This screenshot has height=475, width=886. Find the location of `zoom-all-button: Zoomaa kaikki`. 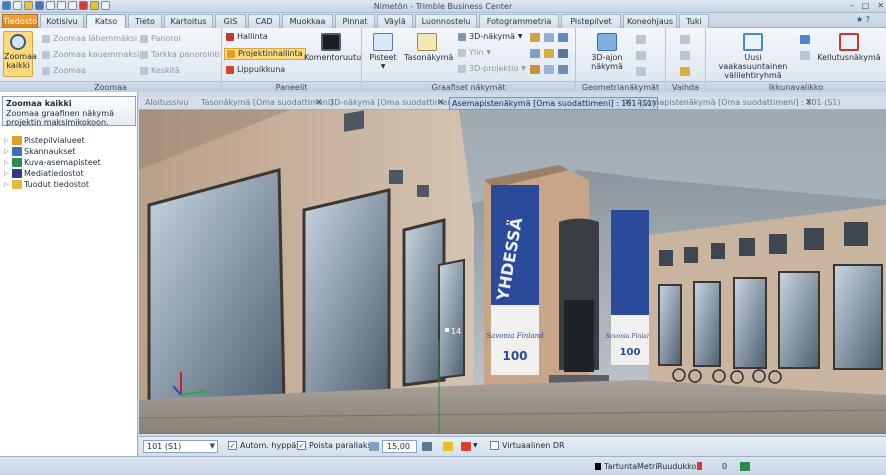

zoom-all-button: Zoomaa kaikki is located at coordinates (20, 54).